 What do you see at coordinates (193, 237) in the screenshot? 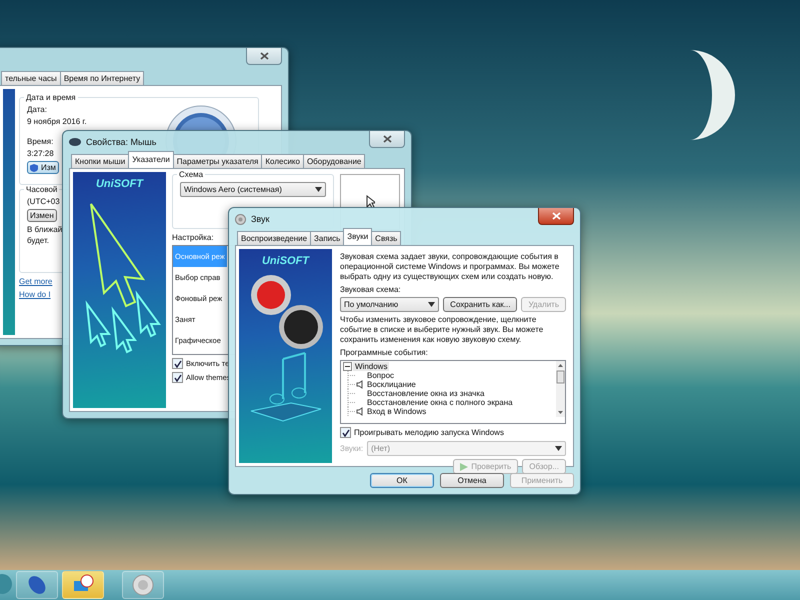
I see `customize-label: Настройка:` at bounding box center [193, 237].